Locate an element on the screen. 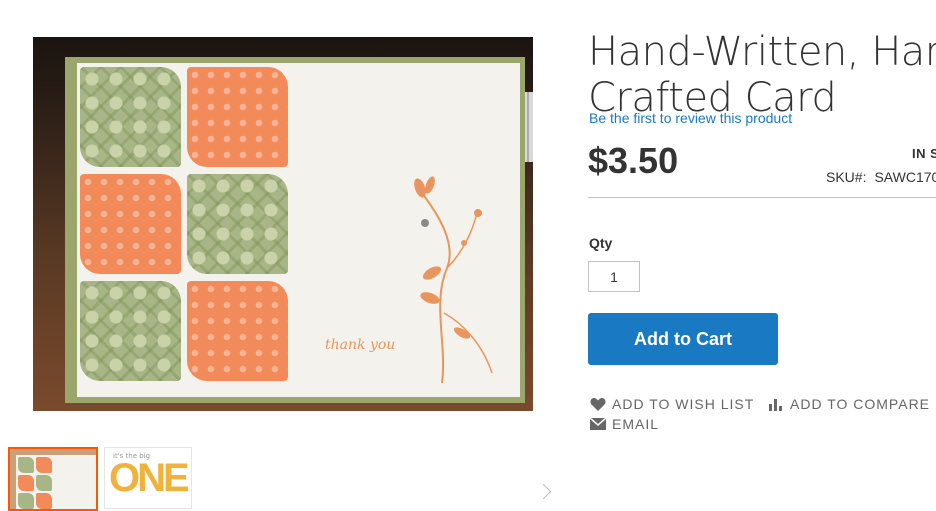 Image resolution: width=936 pixels, height=511 pixels. add-to-compare-link: ADD TO COMPARE is located at coordinates (849, 404).